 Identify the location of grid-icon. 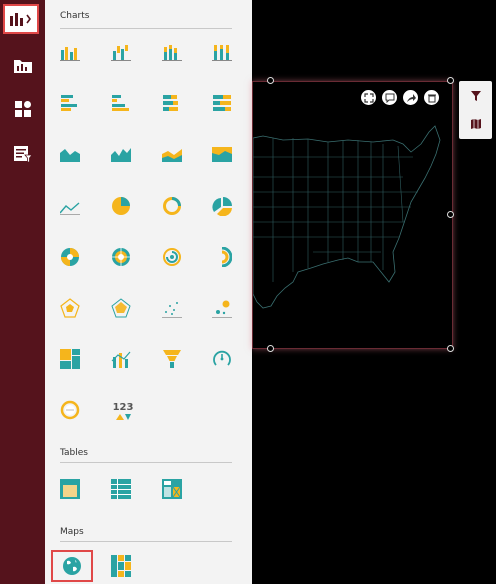
(22, 109).